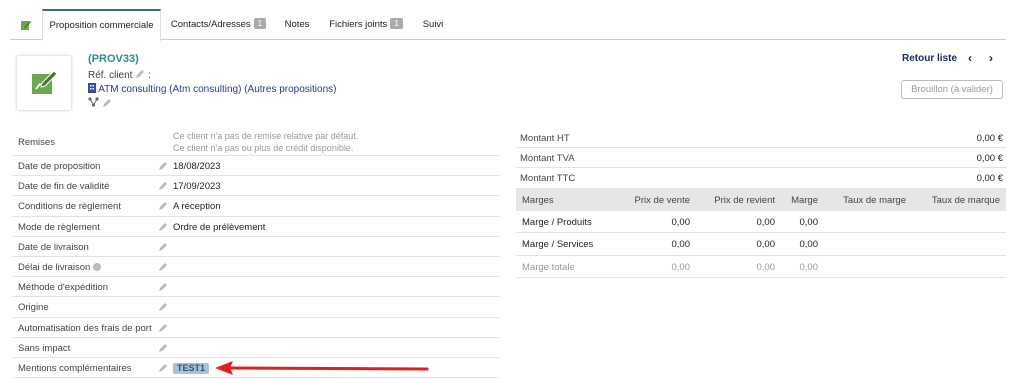 The width and height of the screenshot is (1024, 380). I want to click on field-row-conditions-reglement: Conditions de règlement A réception, so click(256, 206).